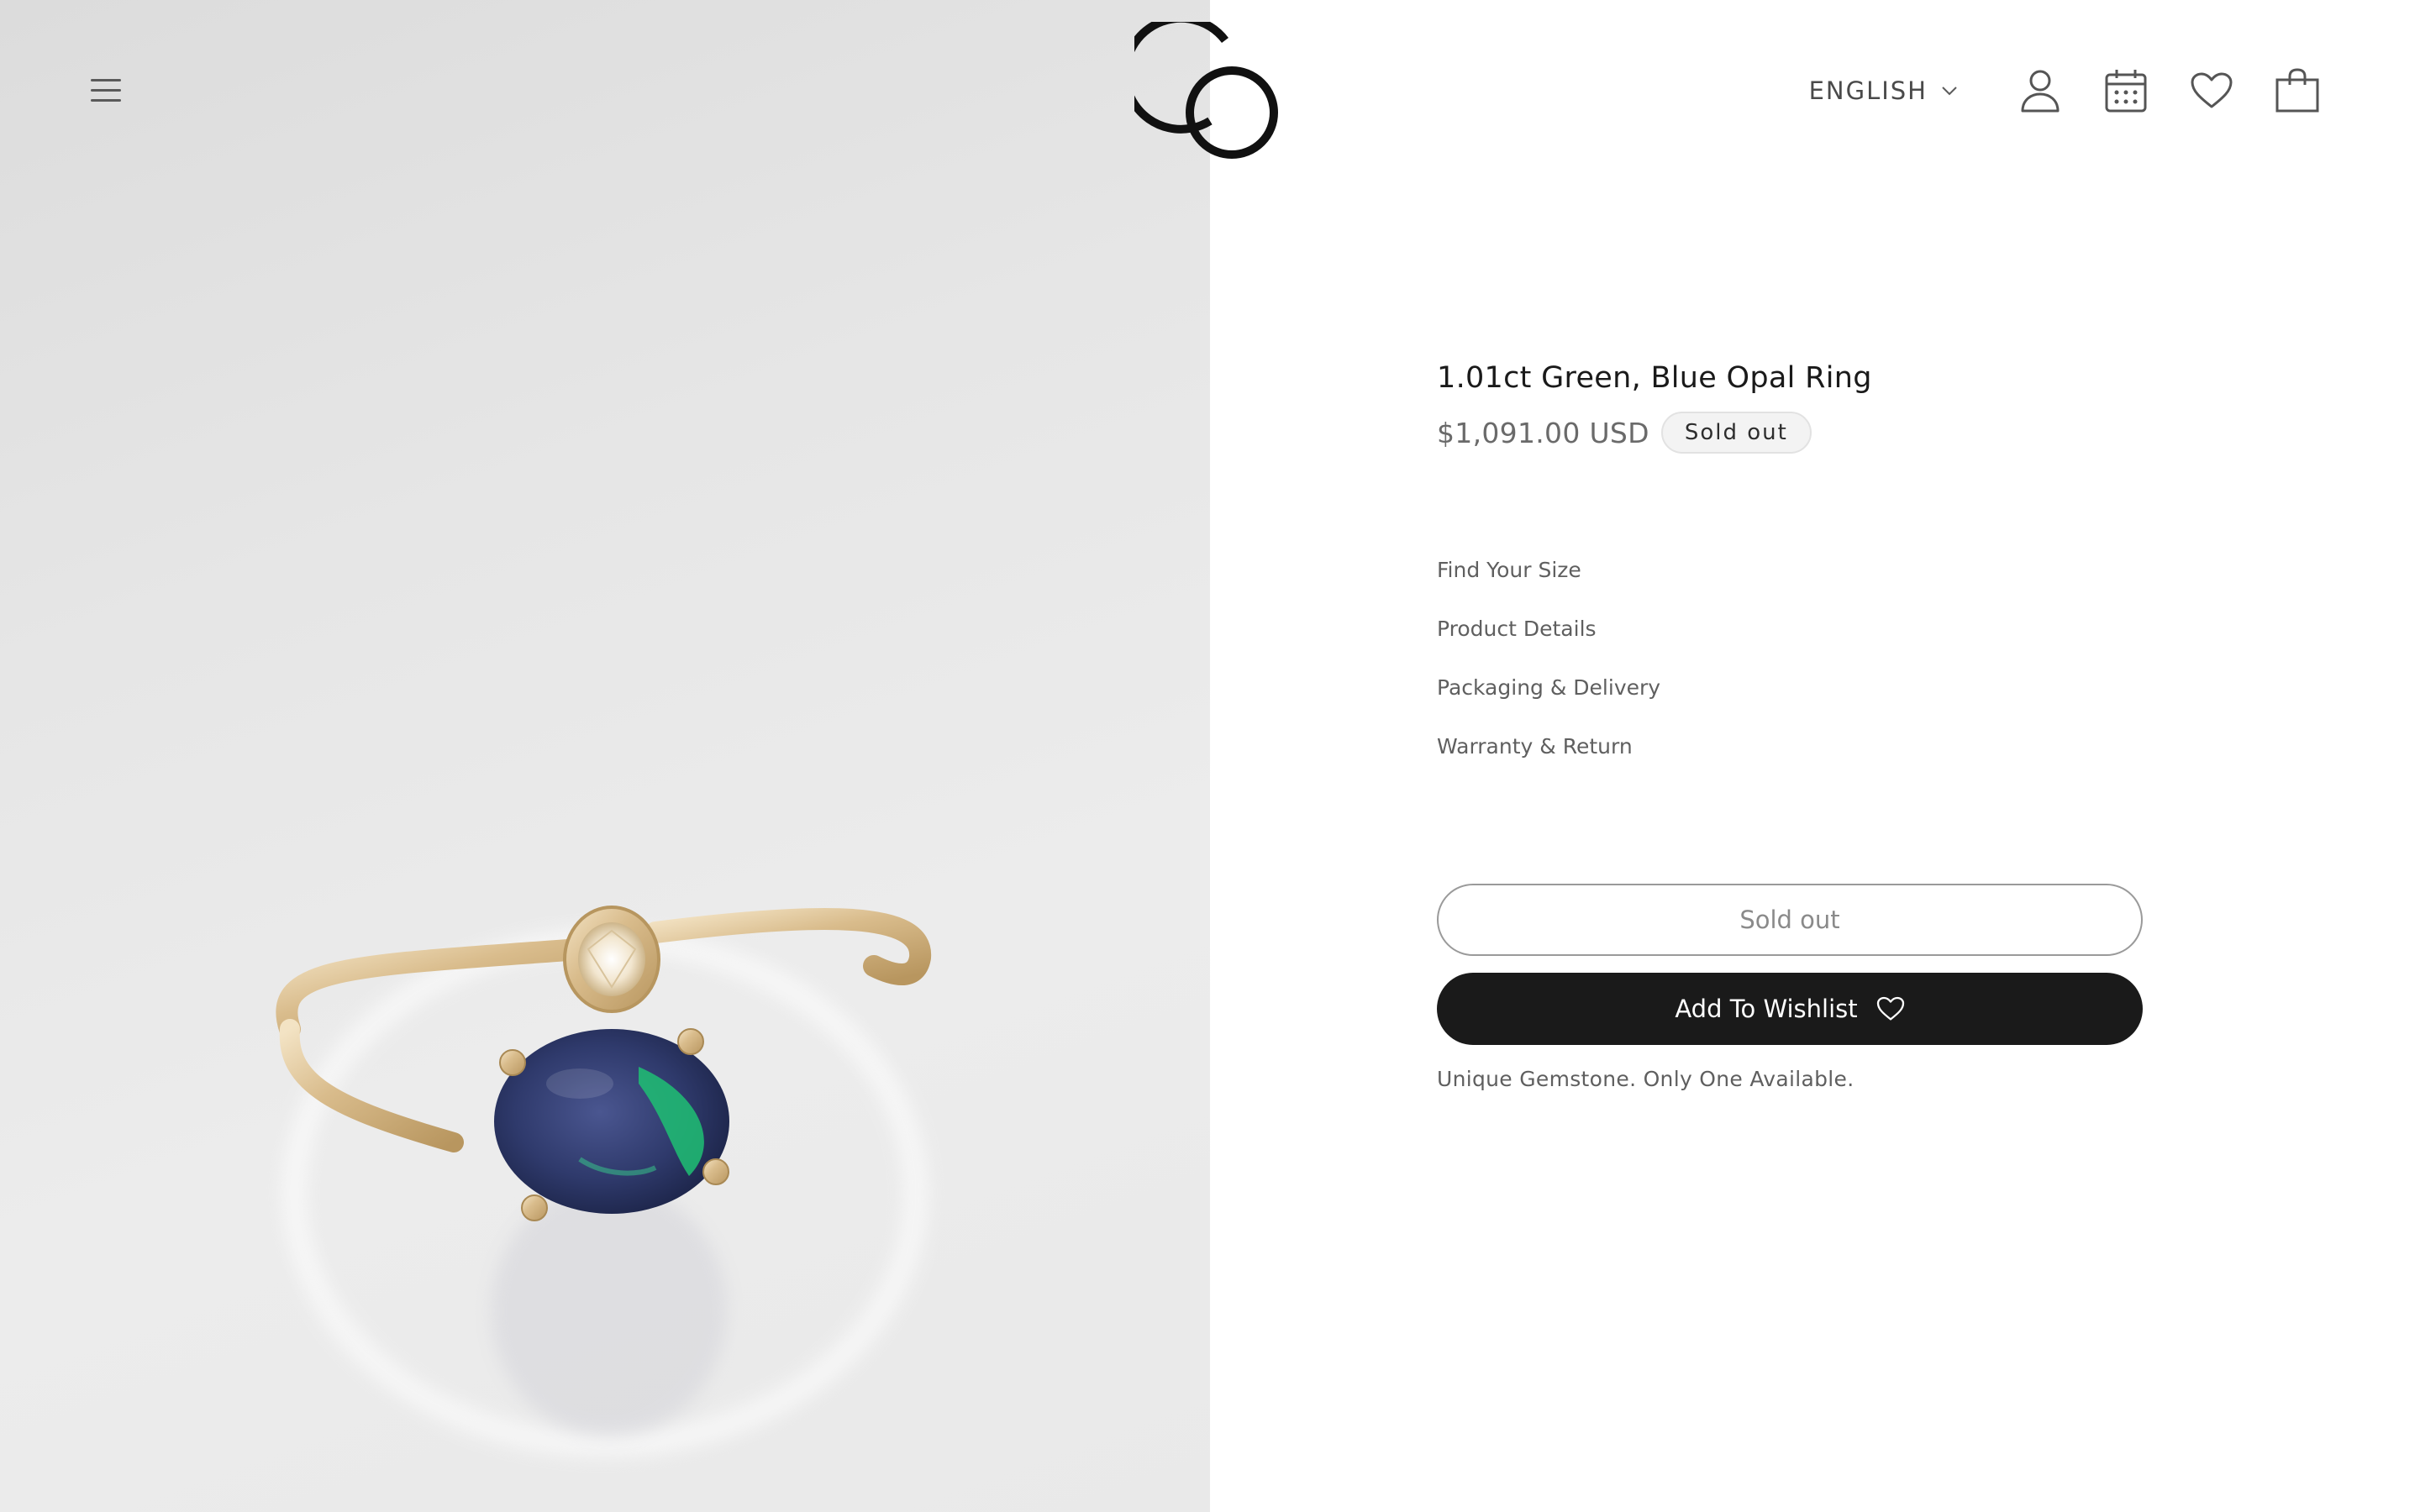 Image resolution: width=2420 pixels, height=1512 pixels. I want to click on product-title: 1.01ct Green, Blue Opal Ring, so click(1654, 378).